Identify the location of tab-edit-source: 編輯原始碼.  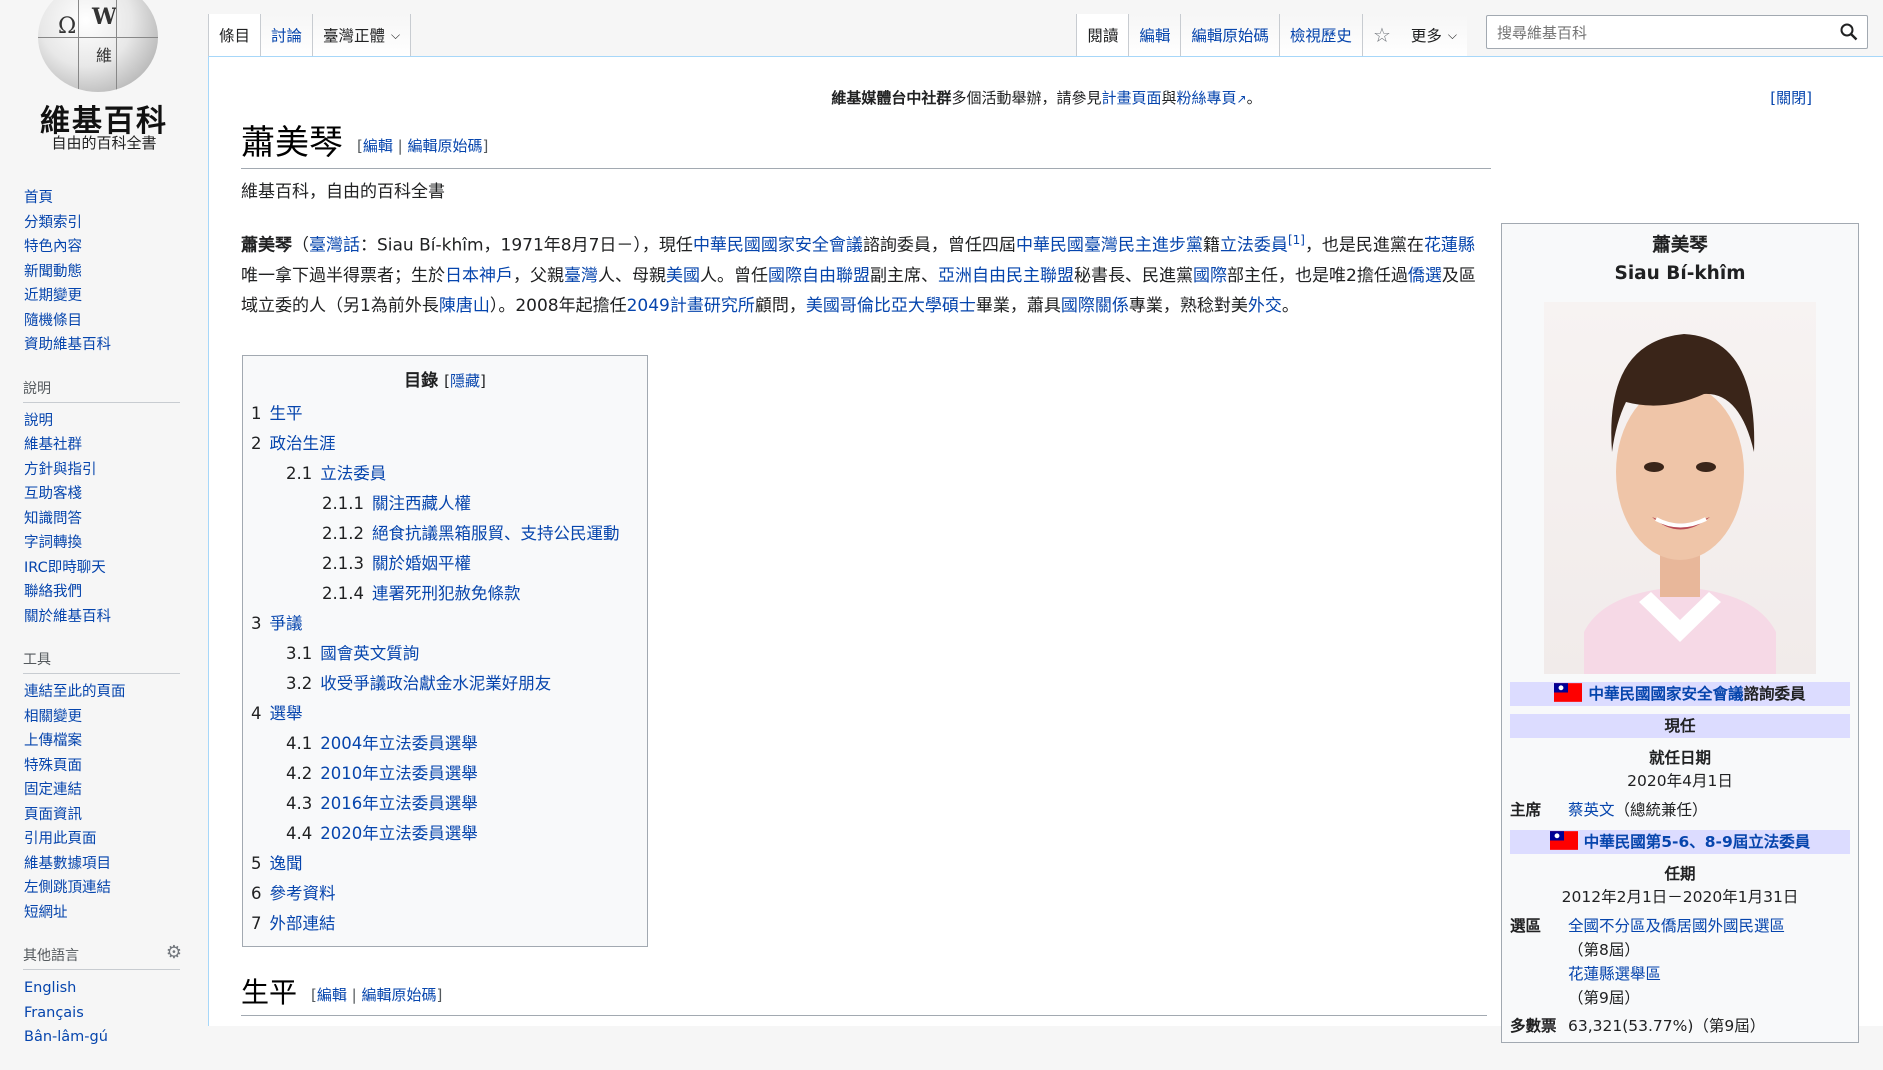
(1230, 35).